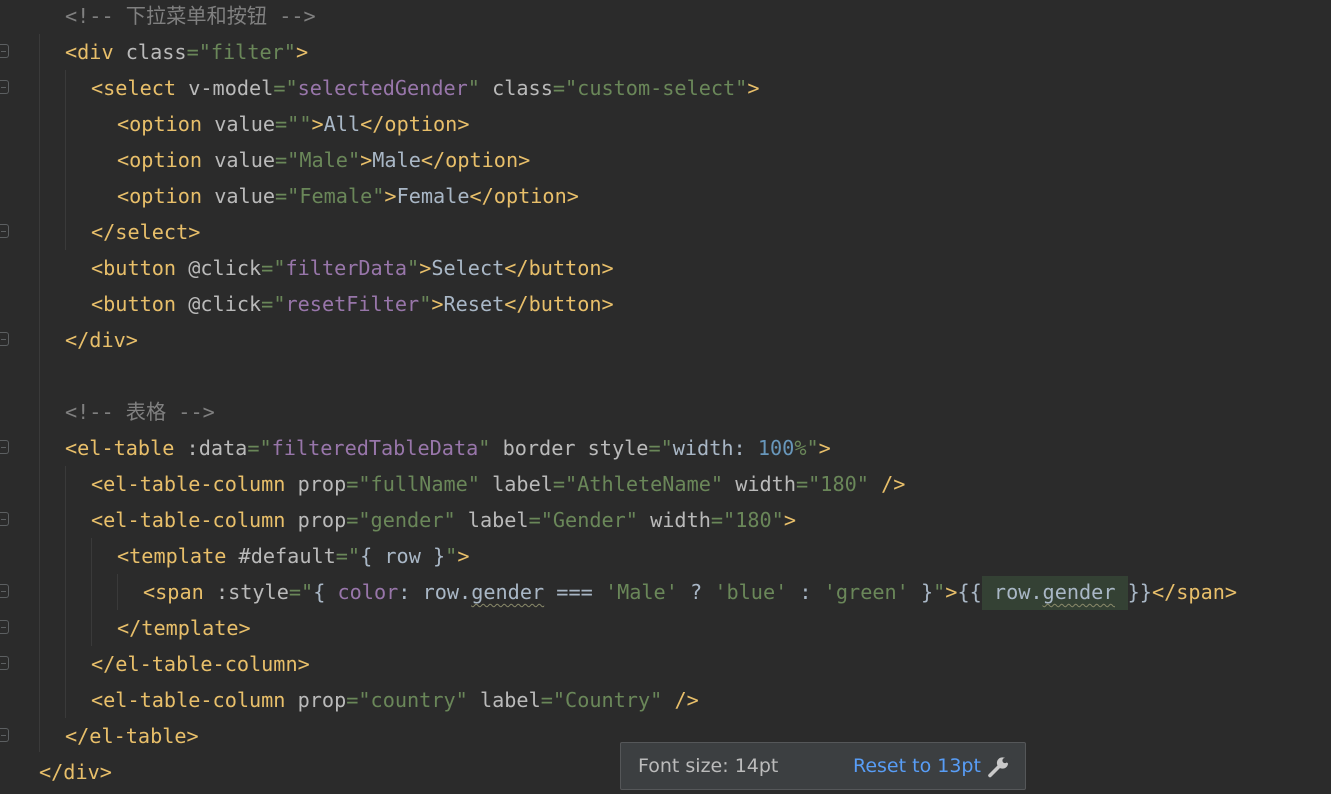 Image resolution: width=1331 pixels, height=794 pixels. What do you see at coordinates (969, 592) in the screenshot?
I see `code-token: {{` at bounding box center [969, 592].